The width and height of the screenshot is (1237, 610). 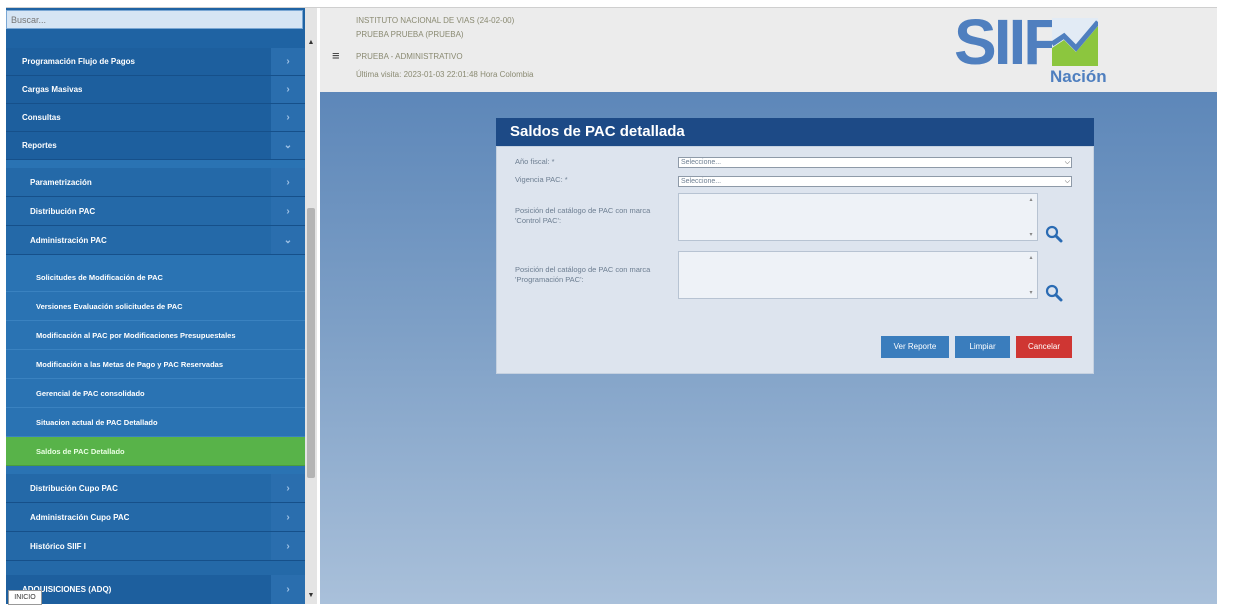 What do you see at coordinates (155, 488) in the screenshot?
I see `sidebar-item-distribucion-cupo-pac: Distribución Cupo PAC ›` at bounding box center [155, 488].